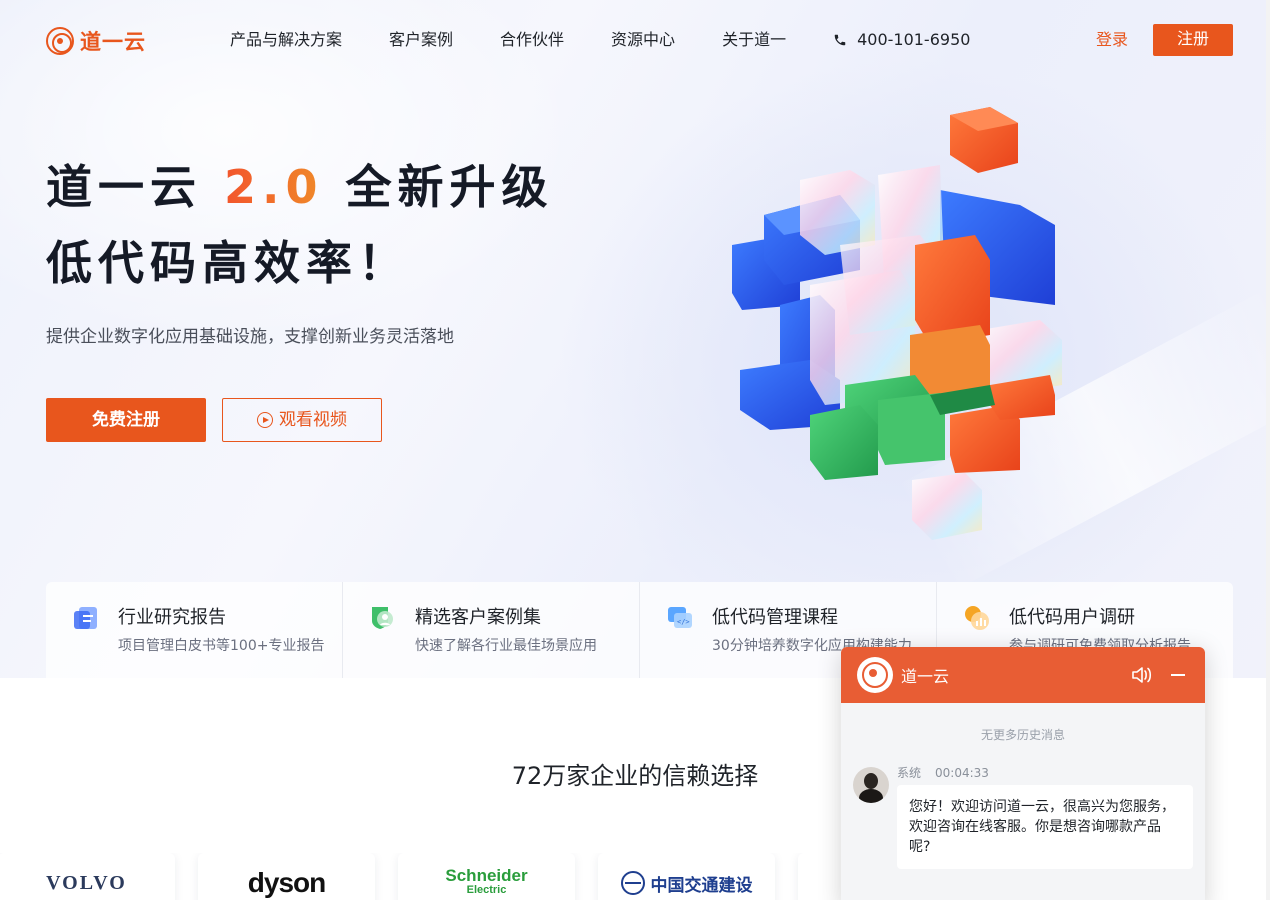 Image resolution: width=1270 pixels, height=900 pixels. What do you see at coordinates (754, 40) in the screenshot?
I see `nav-item-about: 关于道一` at bounding box center [754, 40].